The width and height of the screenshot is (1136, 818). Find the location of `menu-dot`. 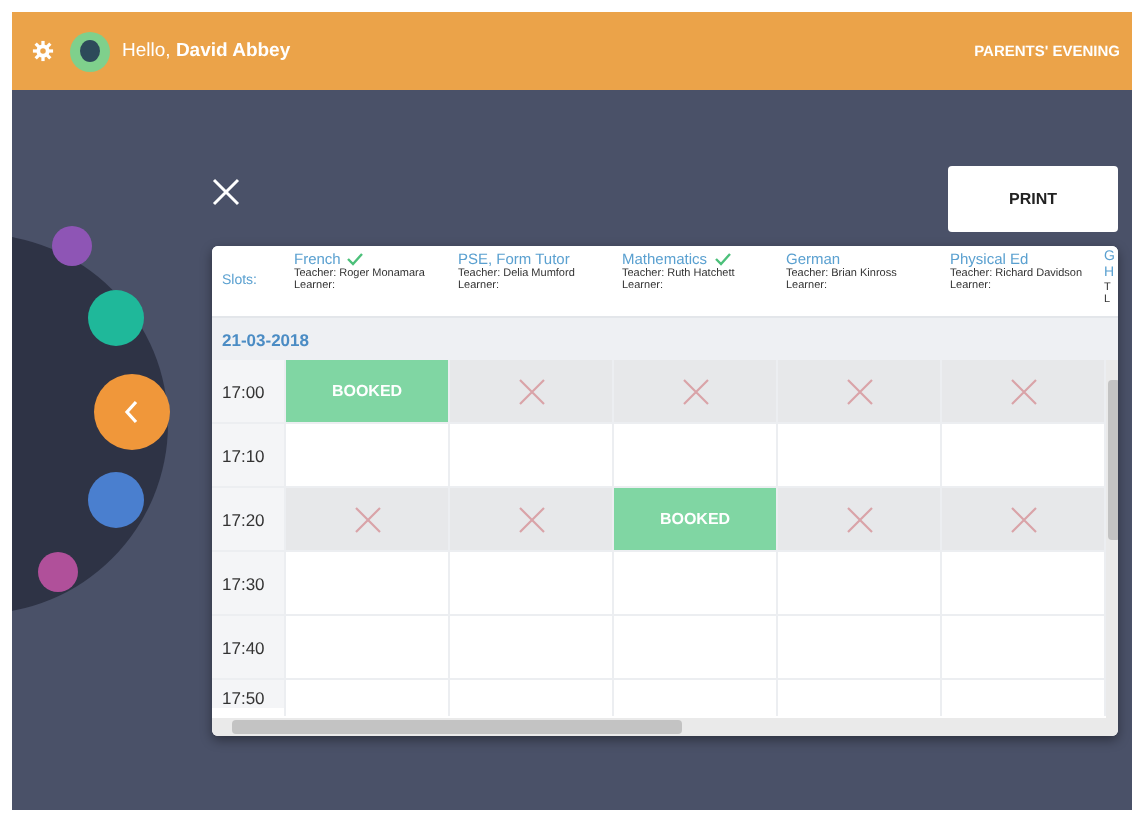

menu-dot is located at coordinates (72, 246).